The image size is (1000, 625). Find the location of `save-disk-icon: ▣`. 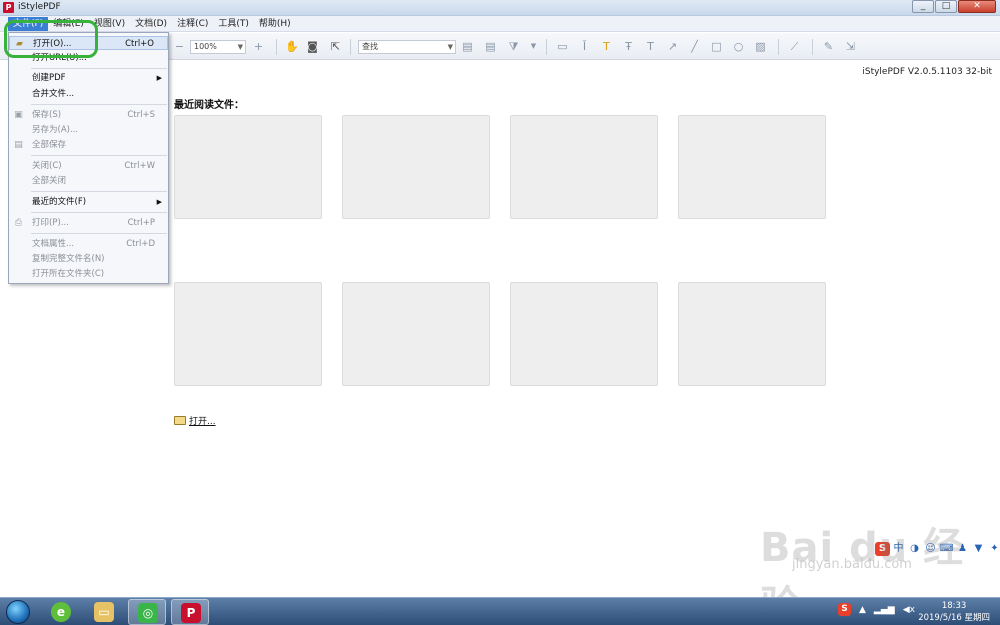

save-disk-icon: ▣ is located at coordinates (18, 115).